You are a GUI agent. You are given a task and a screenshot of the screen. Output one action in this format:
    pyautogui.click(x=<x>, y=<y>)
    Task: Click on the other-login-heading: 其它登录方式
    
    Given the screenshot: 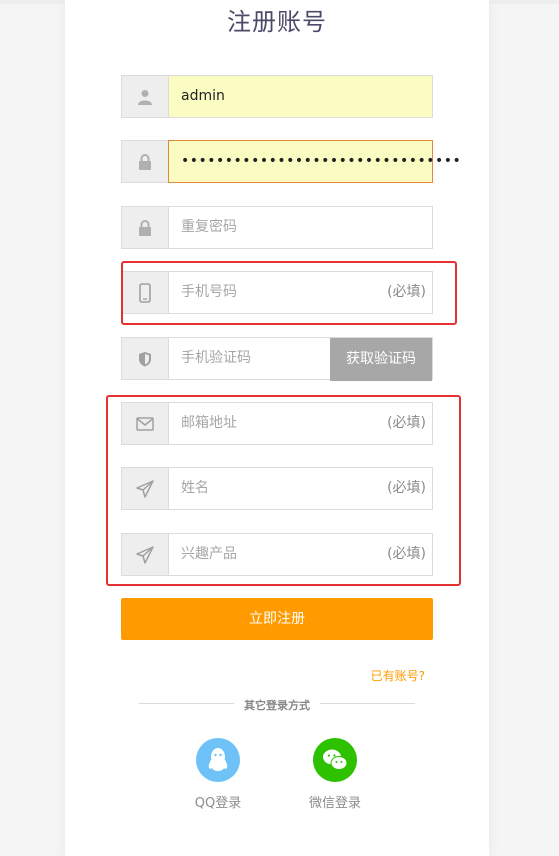 What is the action you would take?
    pyautogui.click(x=277, y=705)
    